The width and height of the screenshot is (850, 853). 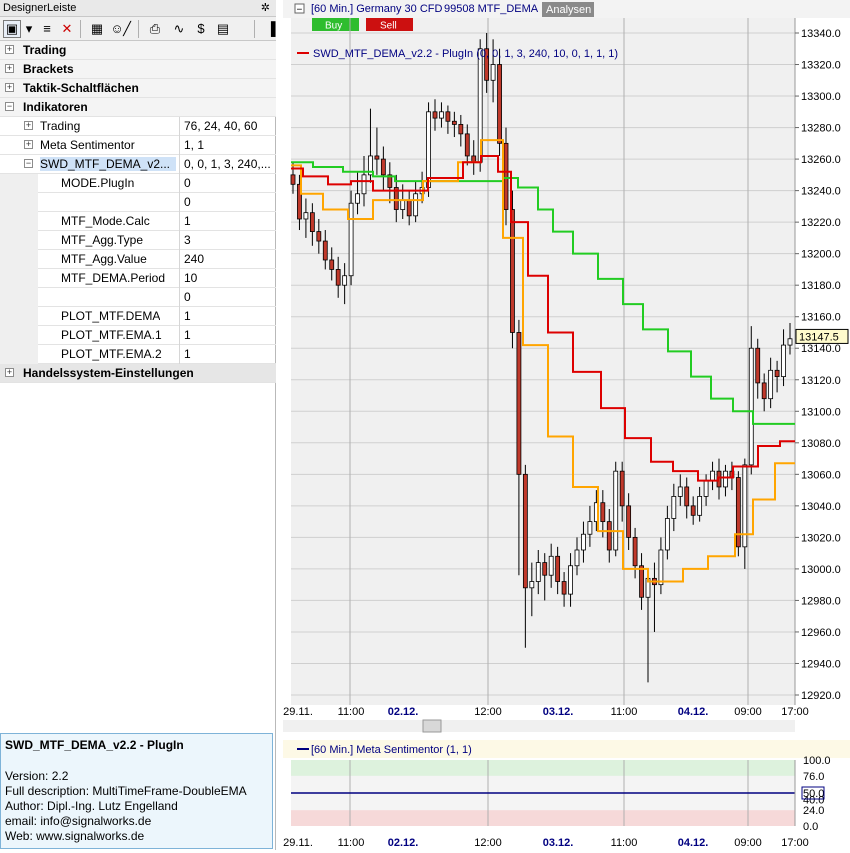 I want to click on print-icon: ⎙, so click(x=155, y=29).